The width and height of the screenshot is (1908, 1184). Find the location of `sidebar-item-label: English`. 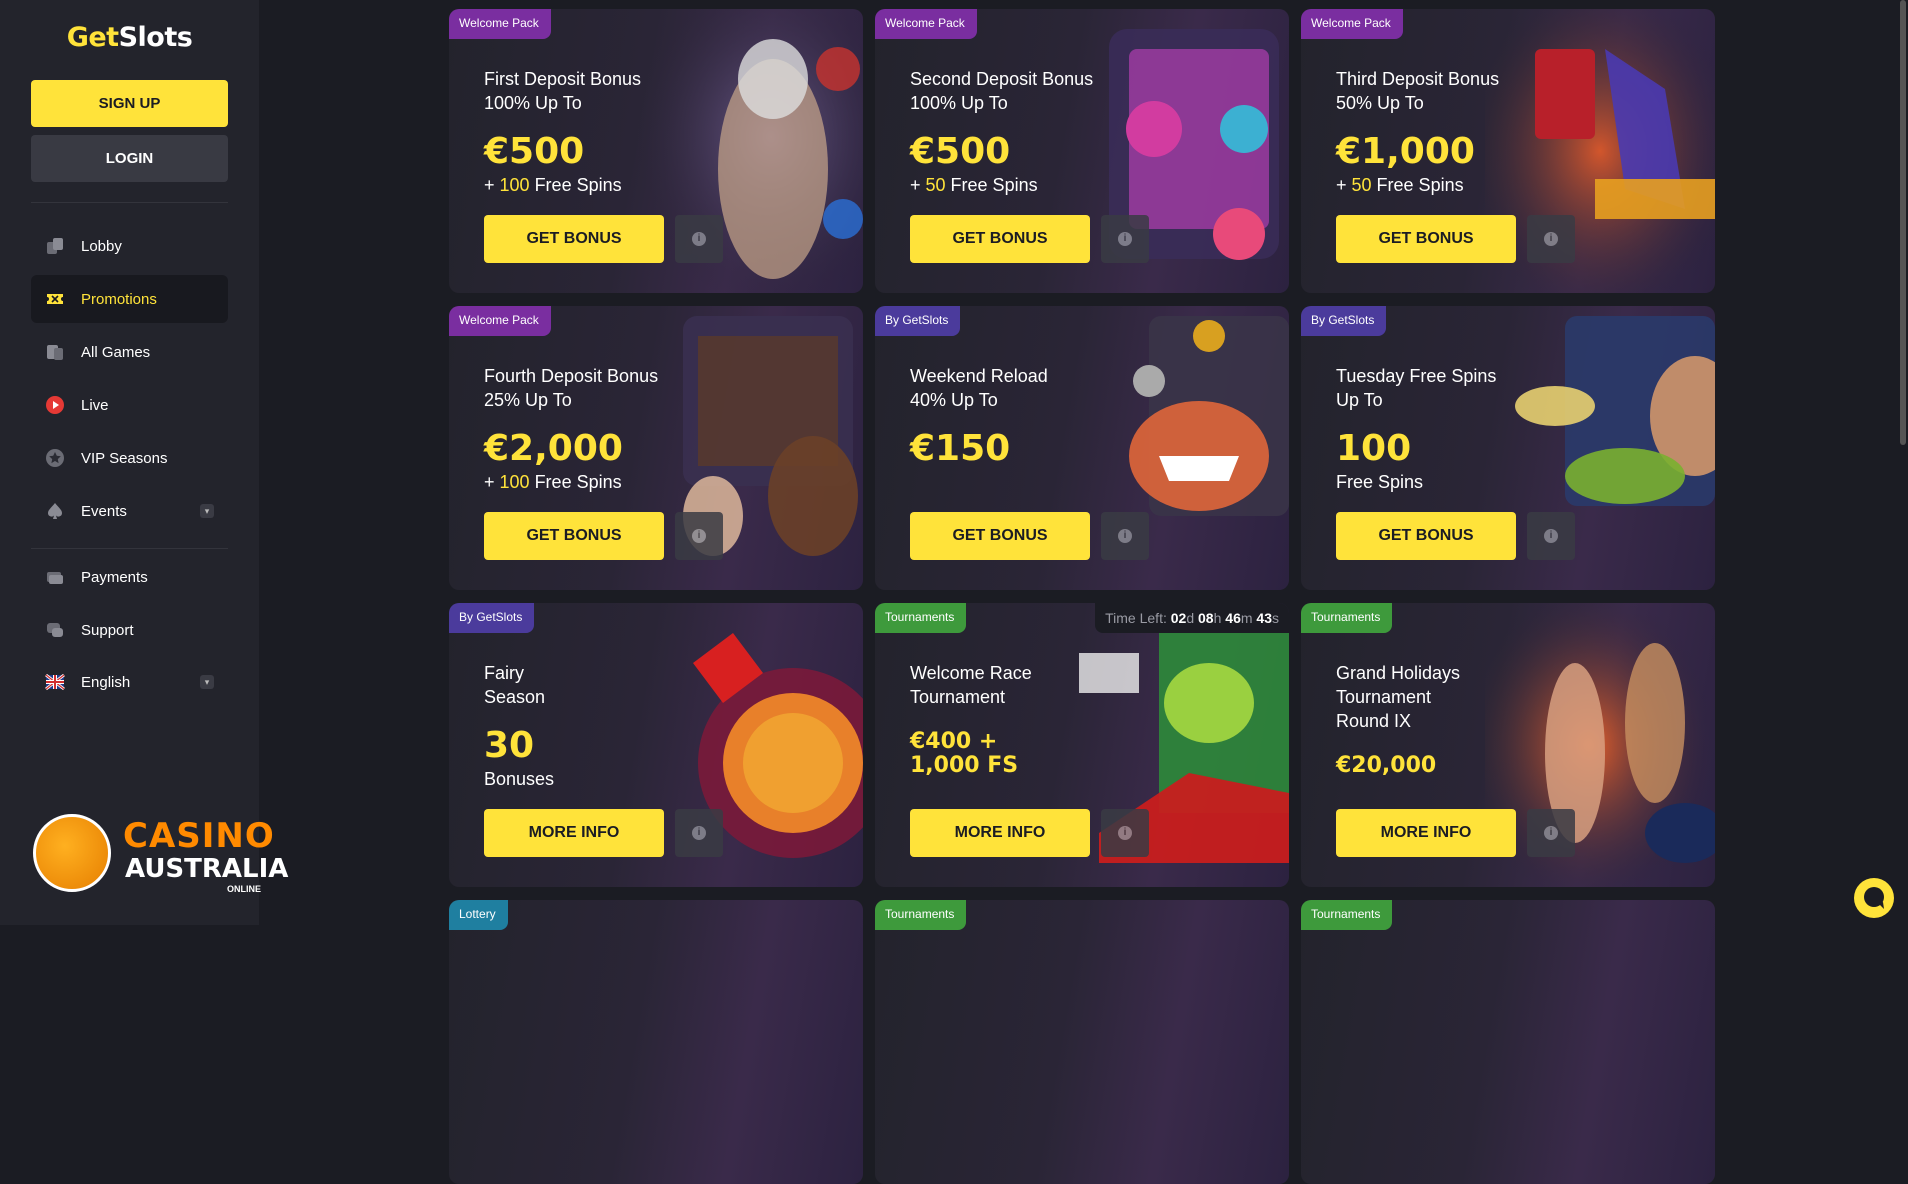

sidebar-item-label: English is located at coordinates (106, 682).